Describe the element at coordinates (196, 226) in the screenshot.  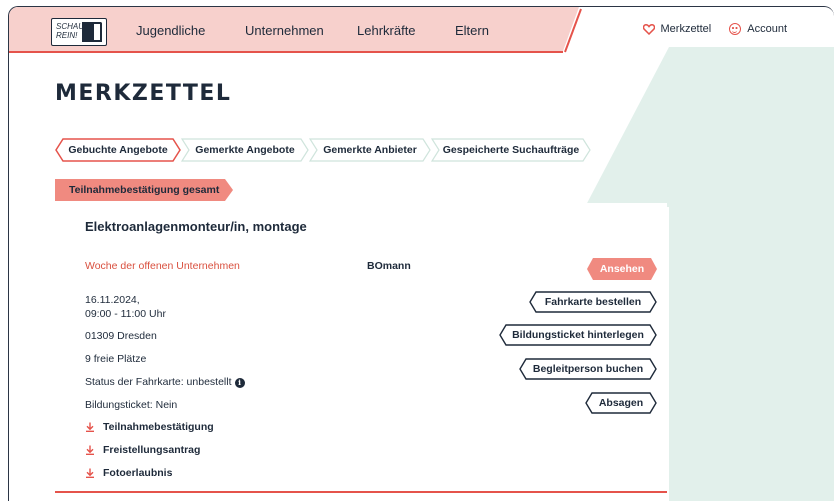
I see `offer-title: Elektroanlagenmonteur/in, montage` at that location.